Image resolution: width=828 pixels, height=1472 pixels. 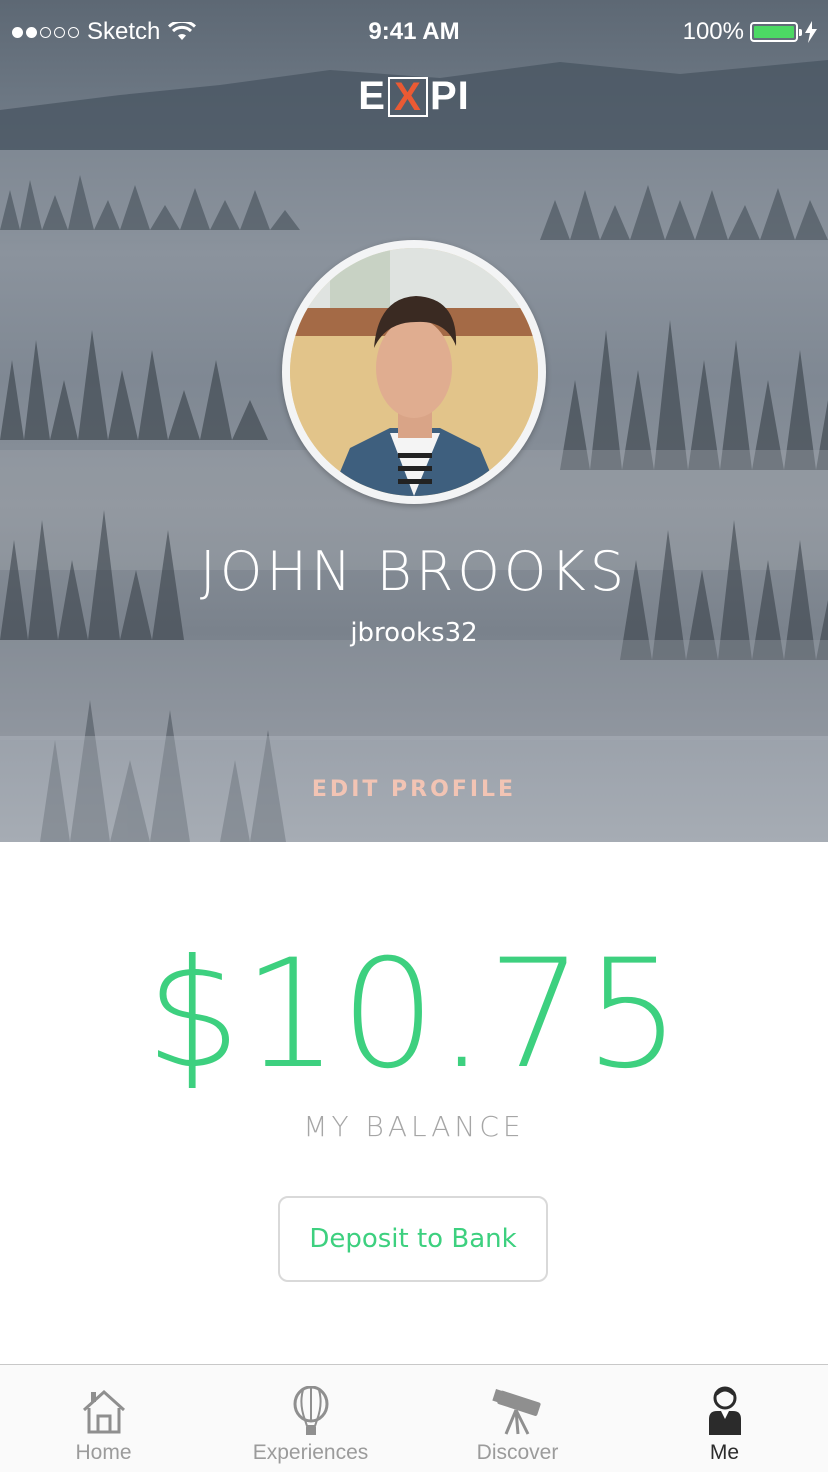 What do you see at coordinates (413, 1239) in the screenshot?
I see `deposit-to-bank-button: Deposit to Bank` at bounding box center [413, 1239].